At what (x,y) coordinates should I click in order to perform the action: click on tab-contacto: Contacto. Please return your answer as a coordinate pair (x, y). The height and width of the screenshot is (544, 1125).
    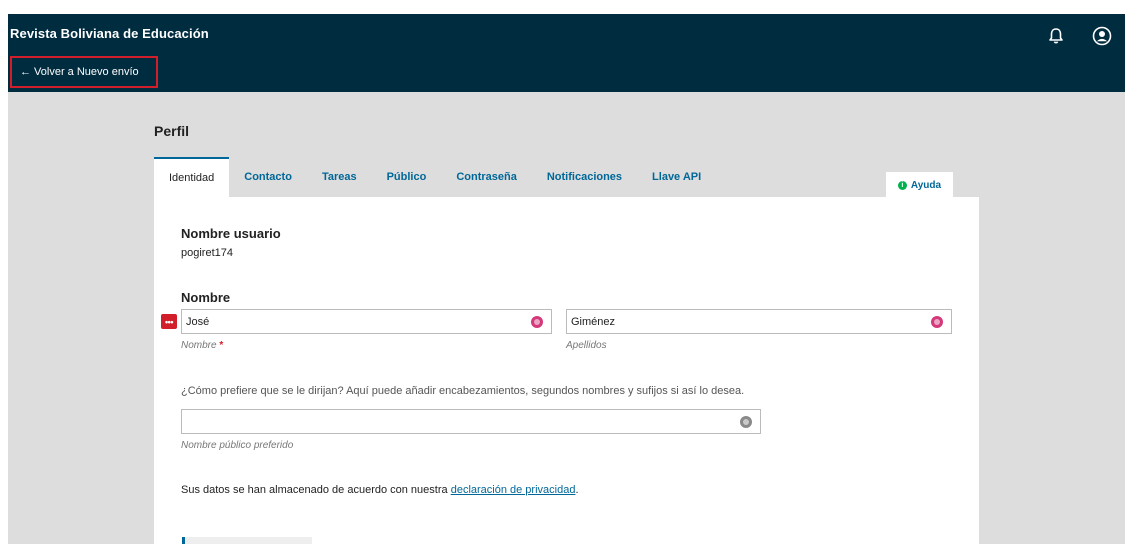
    Looking at the image, I should click on (268, 177).